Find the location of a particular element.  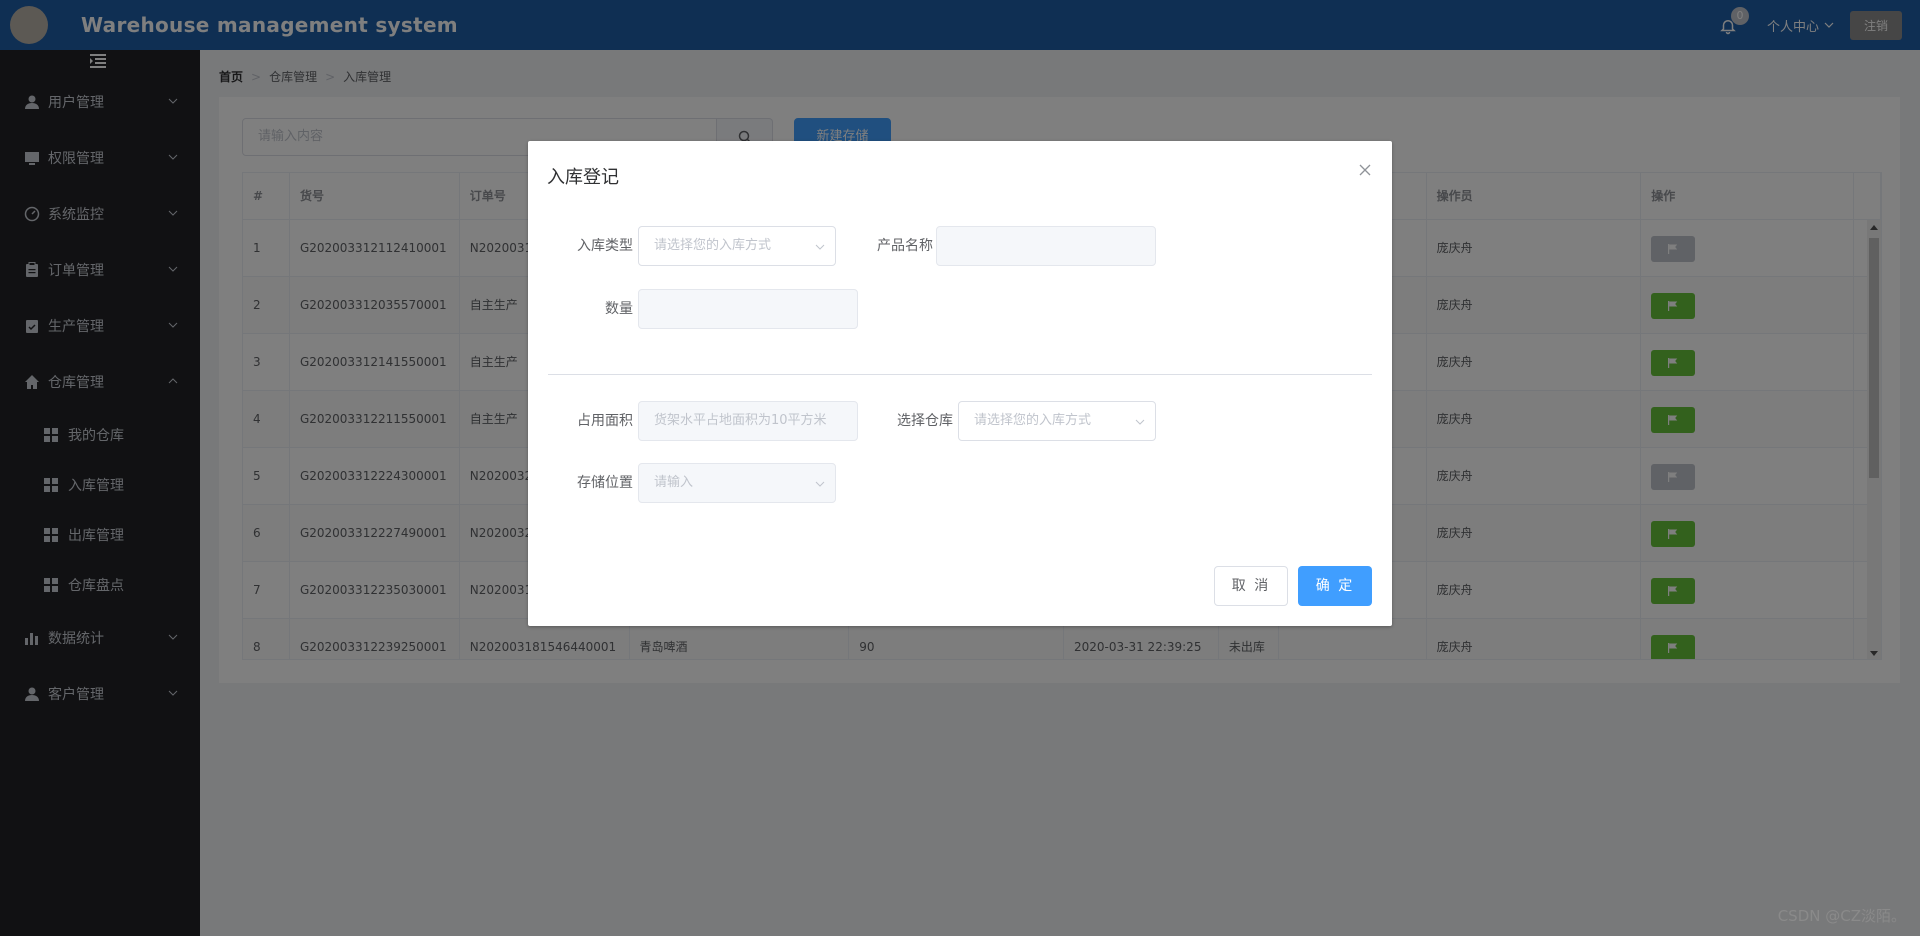

confirm-button: 确 定 is located at coordinates (1335, 586).